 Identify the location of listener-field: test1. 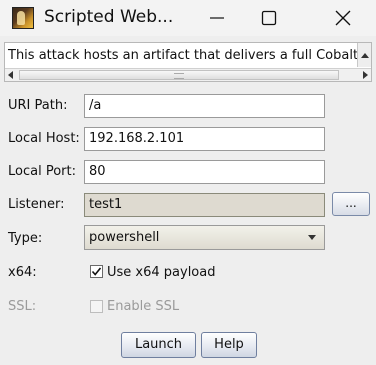
(204, 205).